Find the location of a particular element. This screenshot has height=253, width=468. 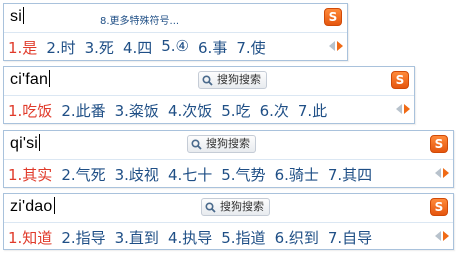

candidate-item: 2.此番 is located at coordinates (83, 110).